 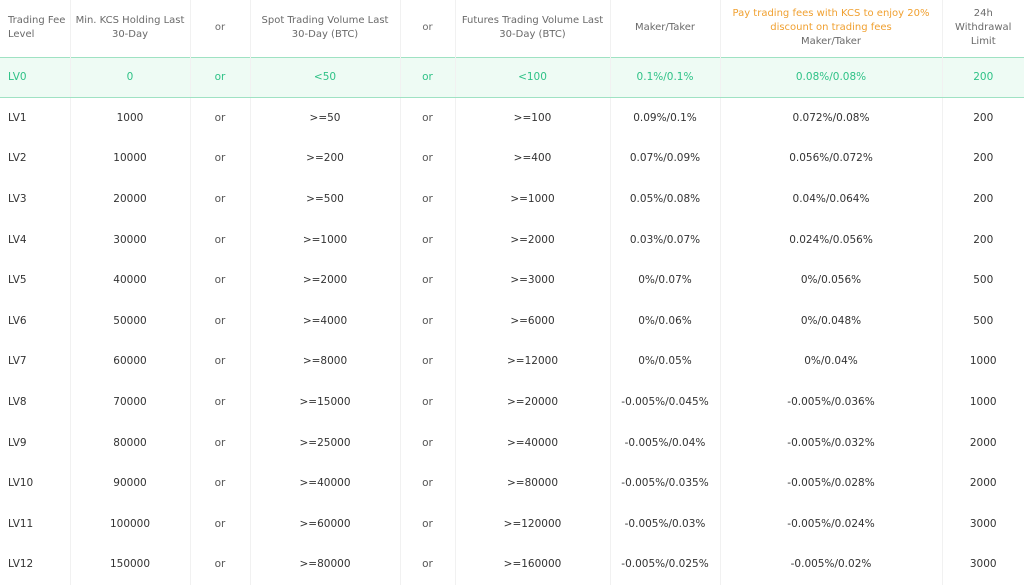 I want to click on kcs-holding-cell: 80000, so click(x=129, y=442).